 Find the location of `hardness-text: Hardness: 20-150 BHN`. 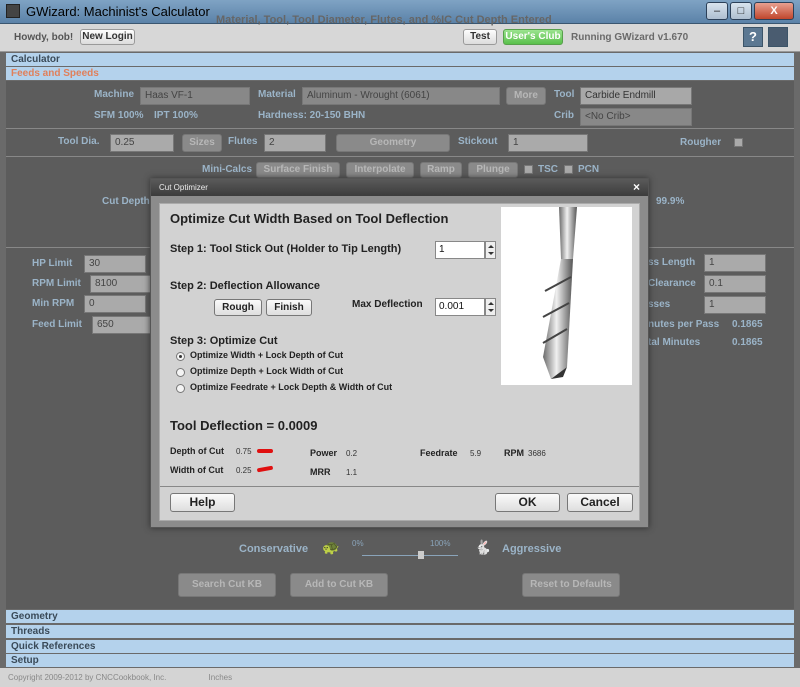

hardness-text: Hardness: 20-150 BHN is located at coordinates (312, 115).